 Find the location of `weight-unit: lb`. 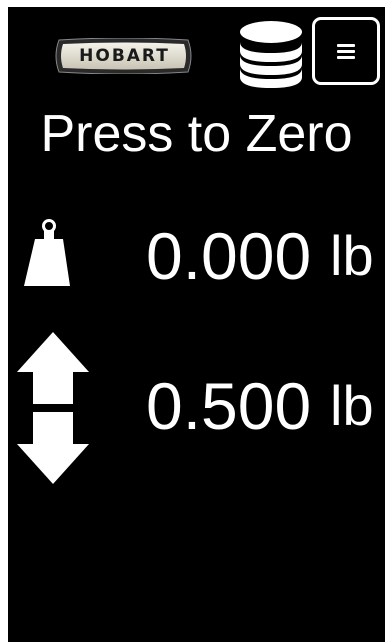

weight-unit: lb is located at coordinates (352, 255).